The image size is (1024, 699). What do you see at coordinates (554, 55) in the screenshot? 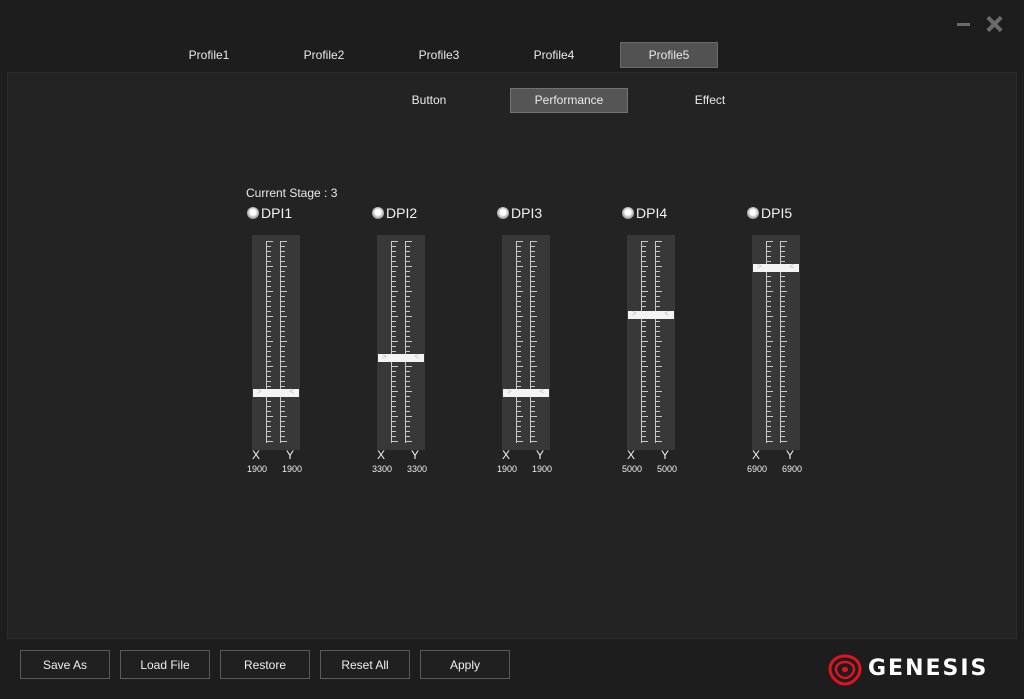
I see `tab-profile4: Profile4` at bounding box center [554, 55].